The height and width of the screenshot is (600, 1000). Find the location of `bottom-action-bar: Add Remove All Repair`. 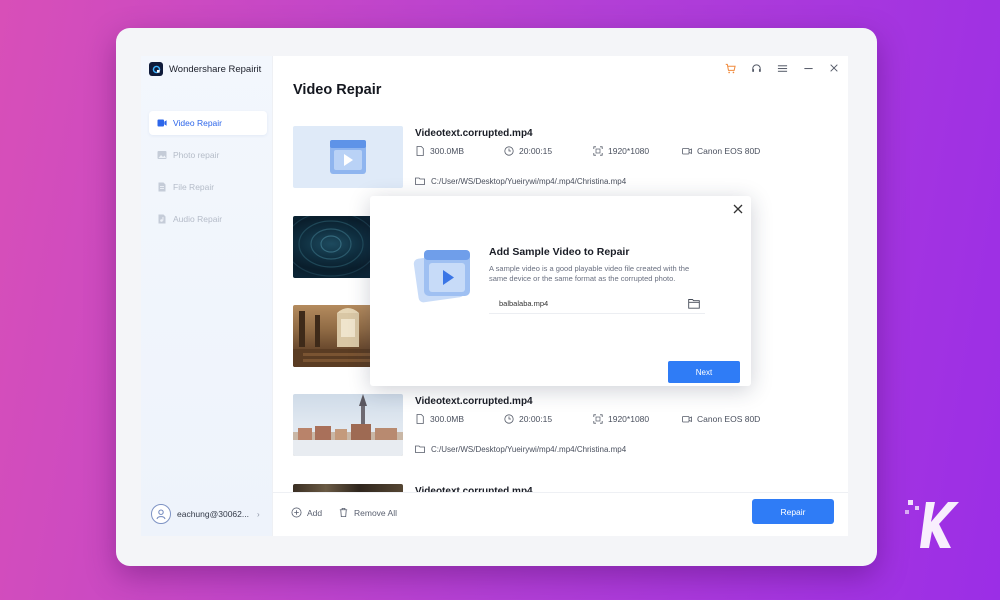

bottom-action-bar: Add Remove All Repair is located at coordinates (560, 514).